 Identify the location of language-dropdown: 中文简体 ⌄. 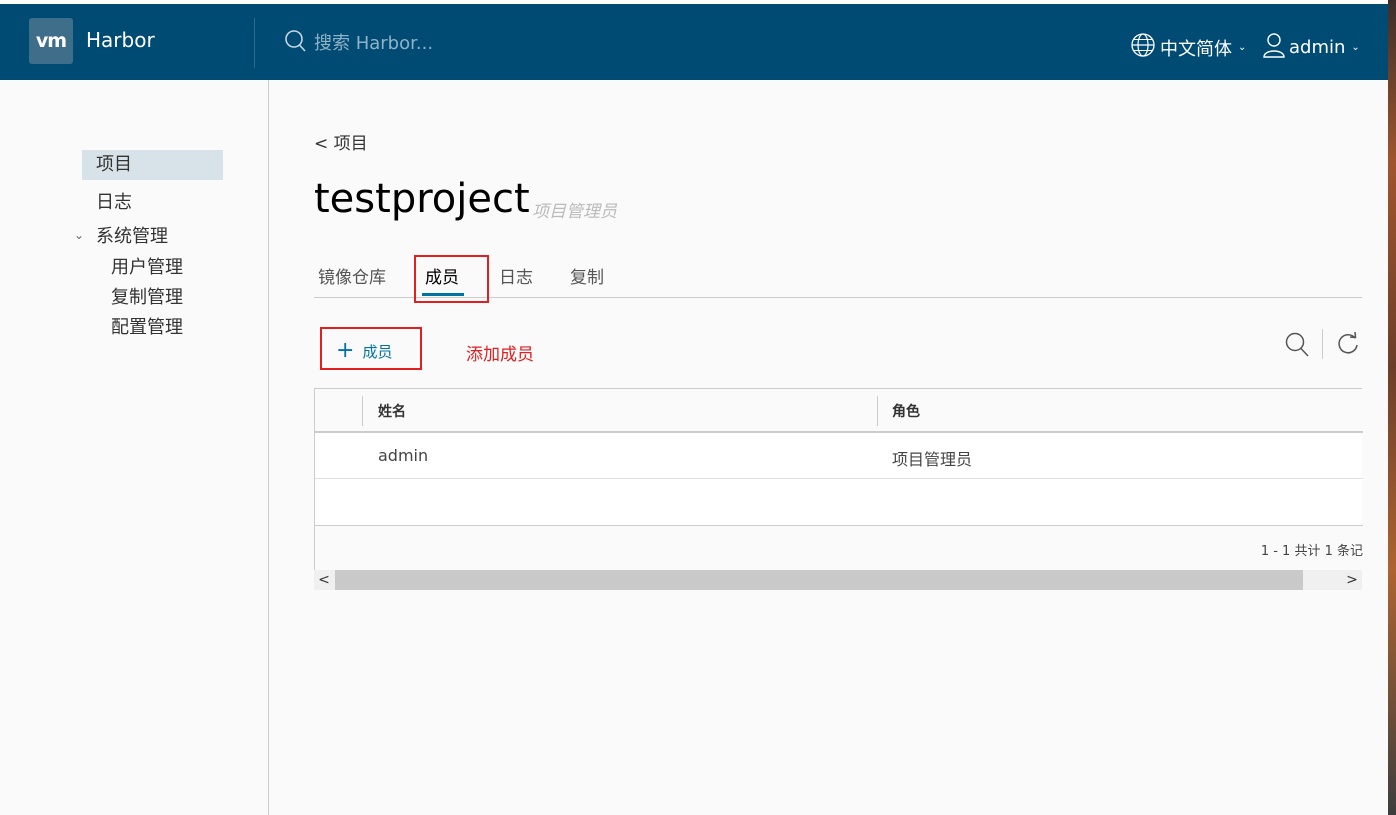
(1188, 47).